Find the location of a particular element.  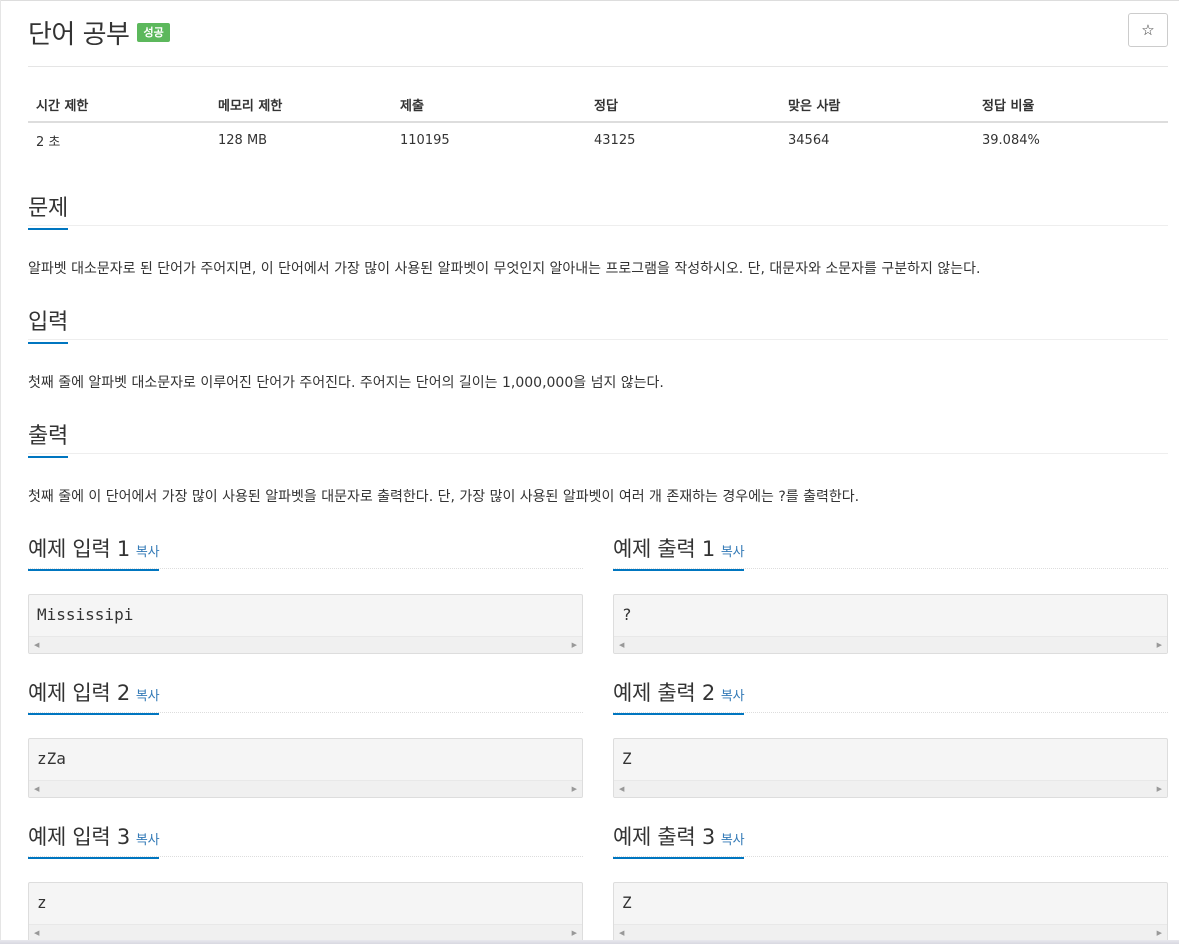

sample-output-2-heading: 예제 출력 2 복사 is located at coordinates (679, 697).